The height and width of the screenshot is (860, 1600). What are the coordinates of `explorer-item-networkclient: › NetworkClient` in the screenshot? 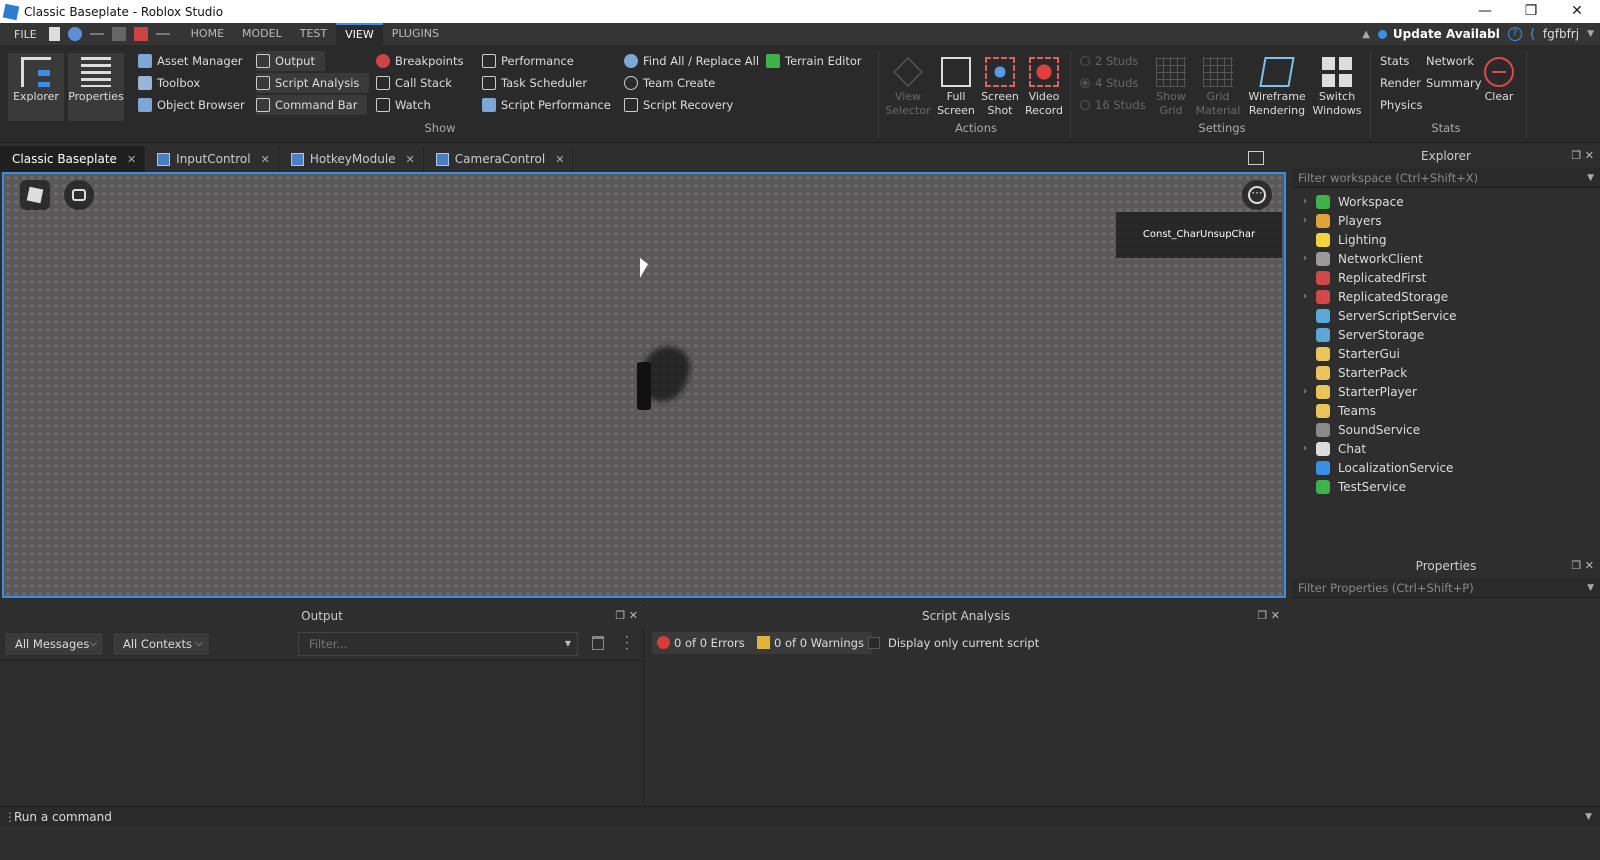 It's located at (1357, 258).